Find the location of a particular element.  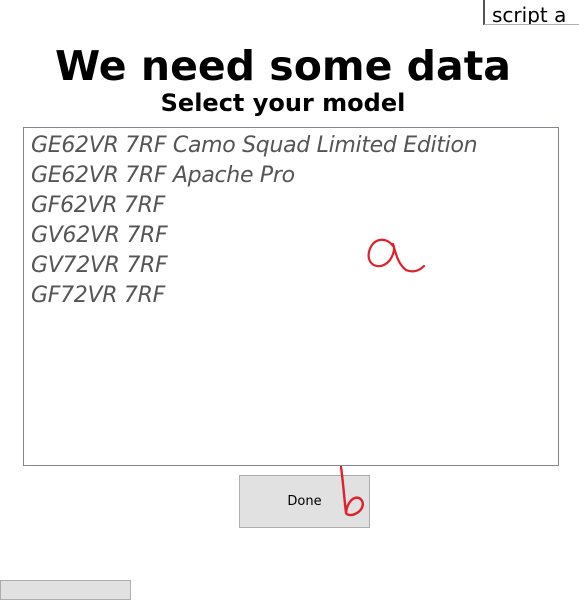

partial-button is located at coordinates (65, 590).